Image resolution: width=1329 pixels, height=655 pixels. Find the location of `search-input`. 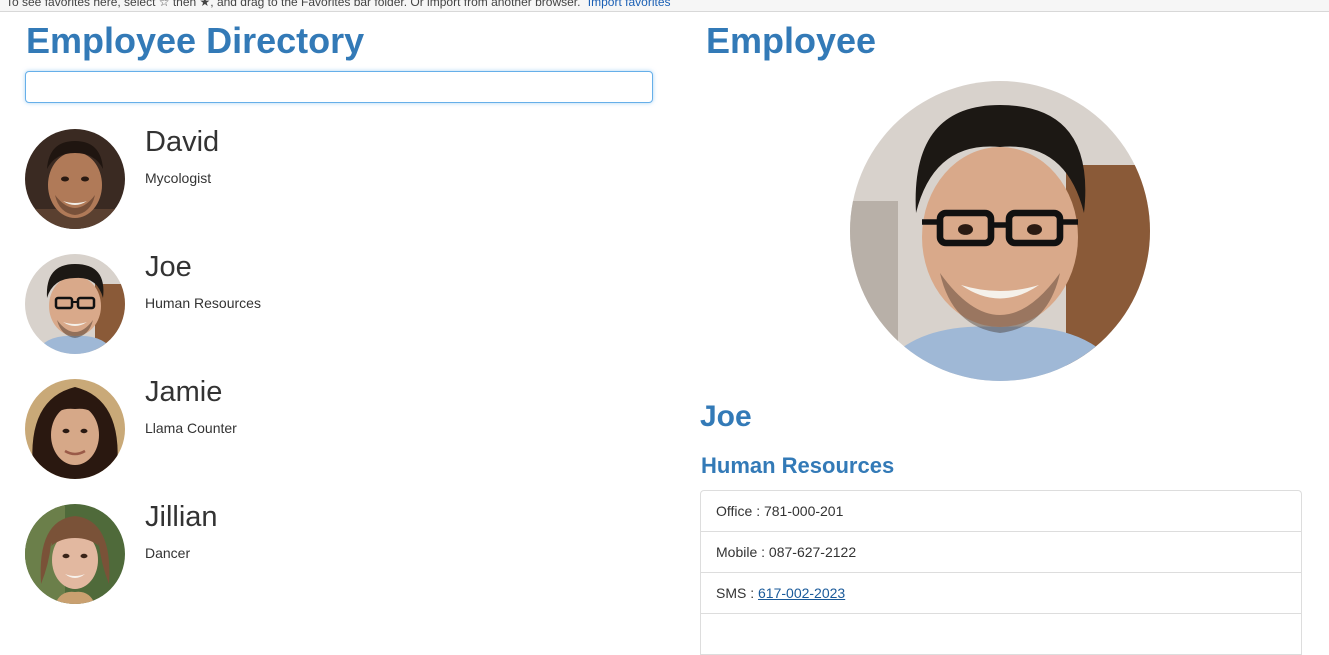

search-input is located at coordinates (339, 87).